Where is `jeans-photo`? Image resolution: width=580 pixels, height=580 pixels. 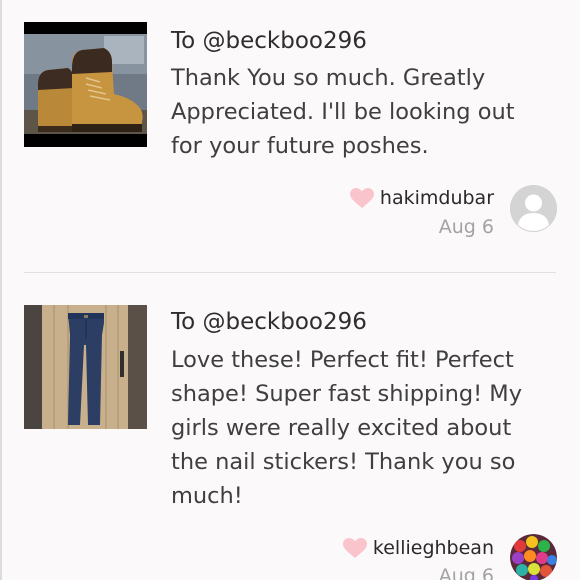
jeans-photo is located at coordinates (85, 367).